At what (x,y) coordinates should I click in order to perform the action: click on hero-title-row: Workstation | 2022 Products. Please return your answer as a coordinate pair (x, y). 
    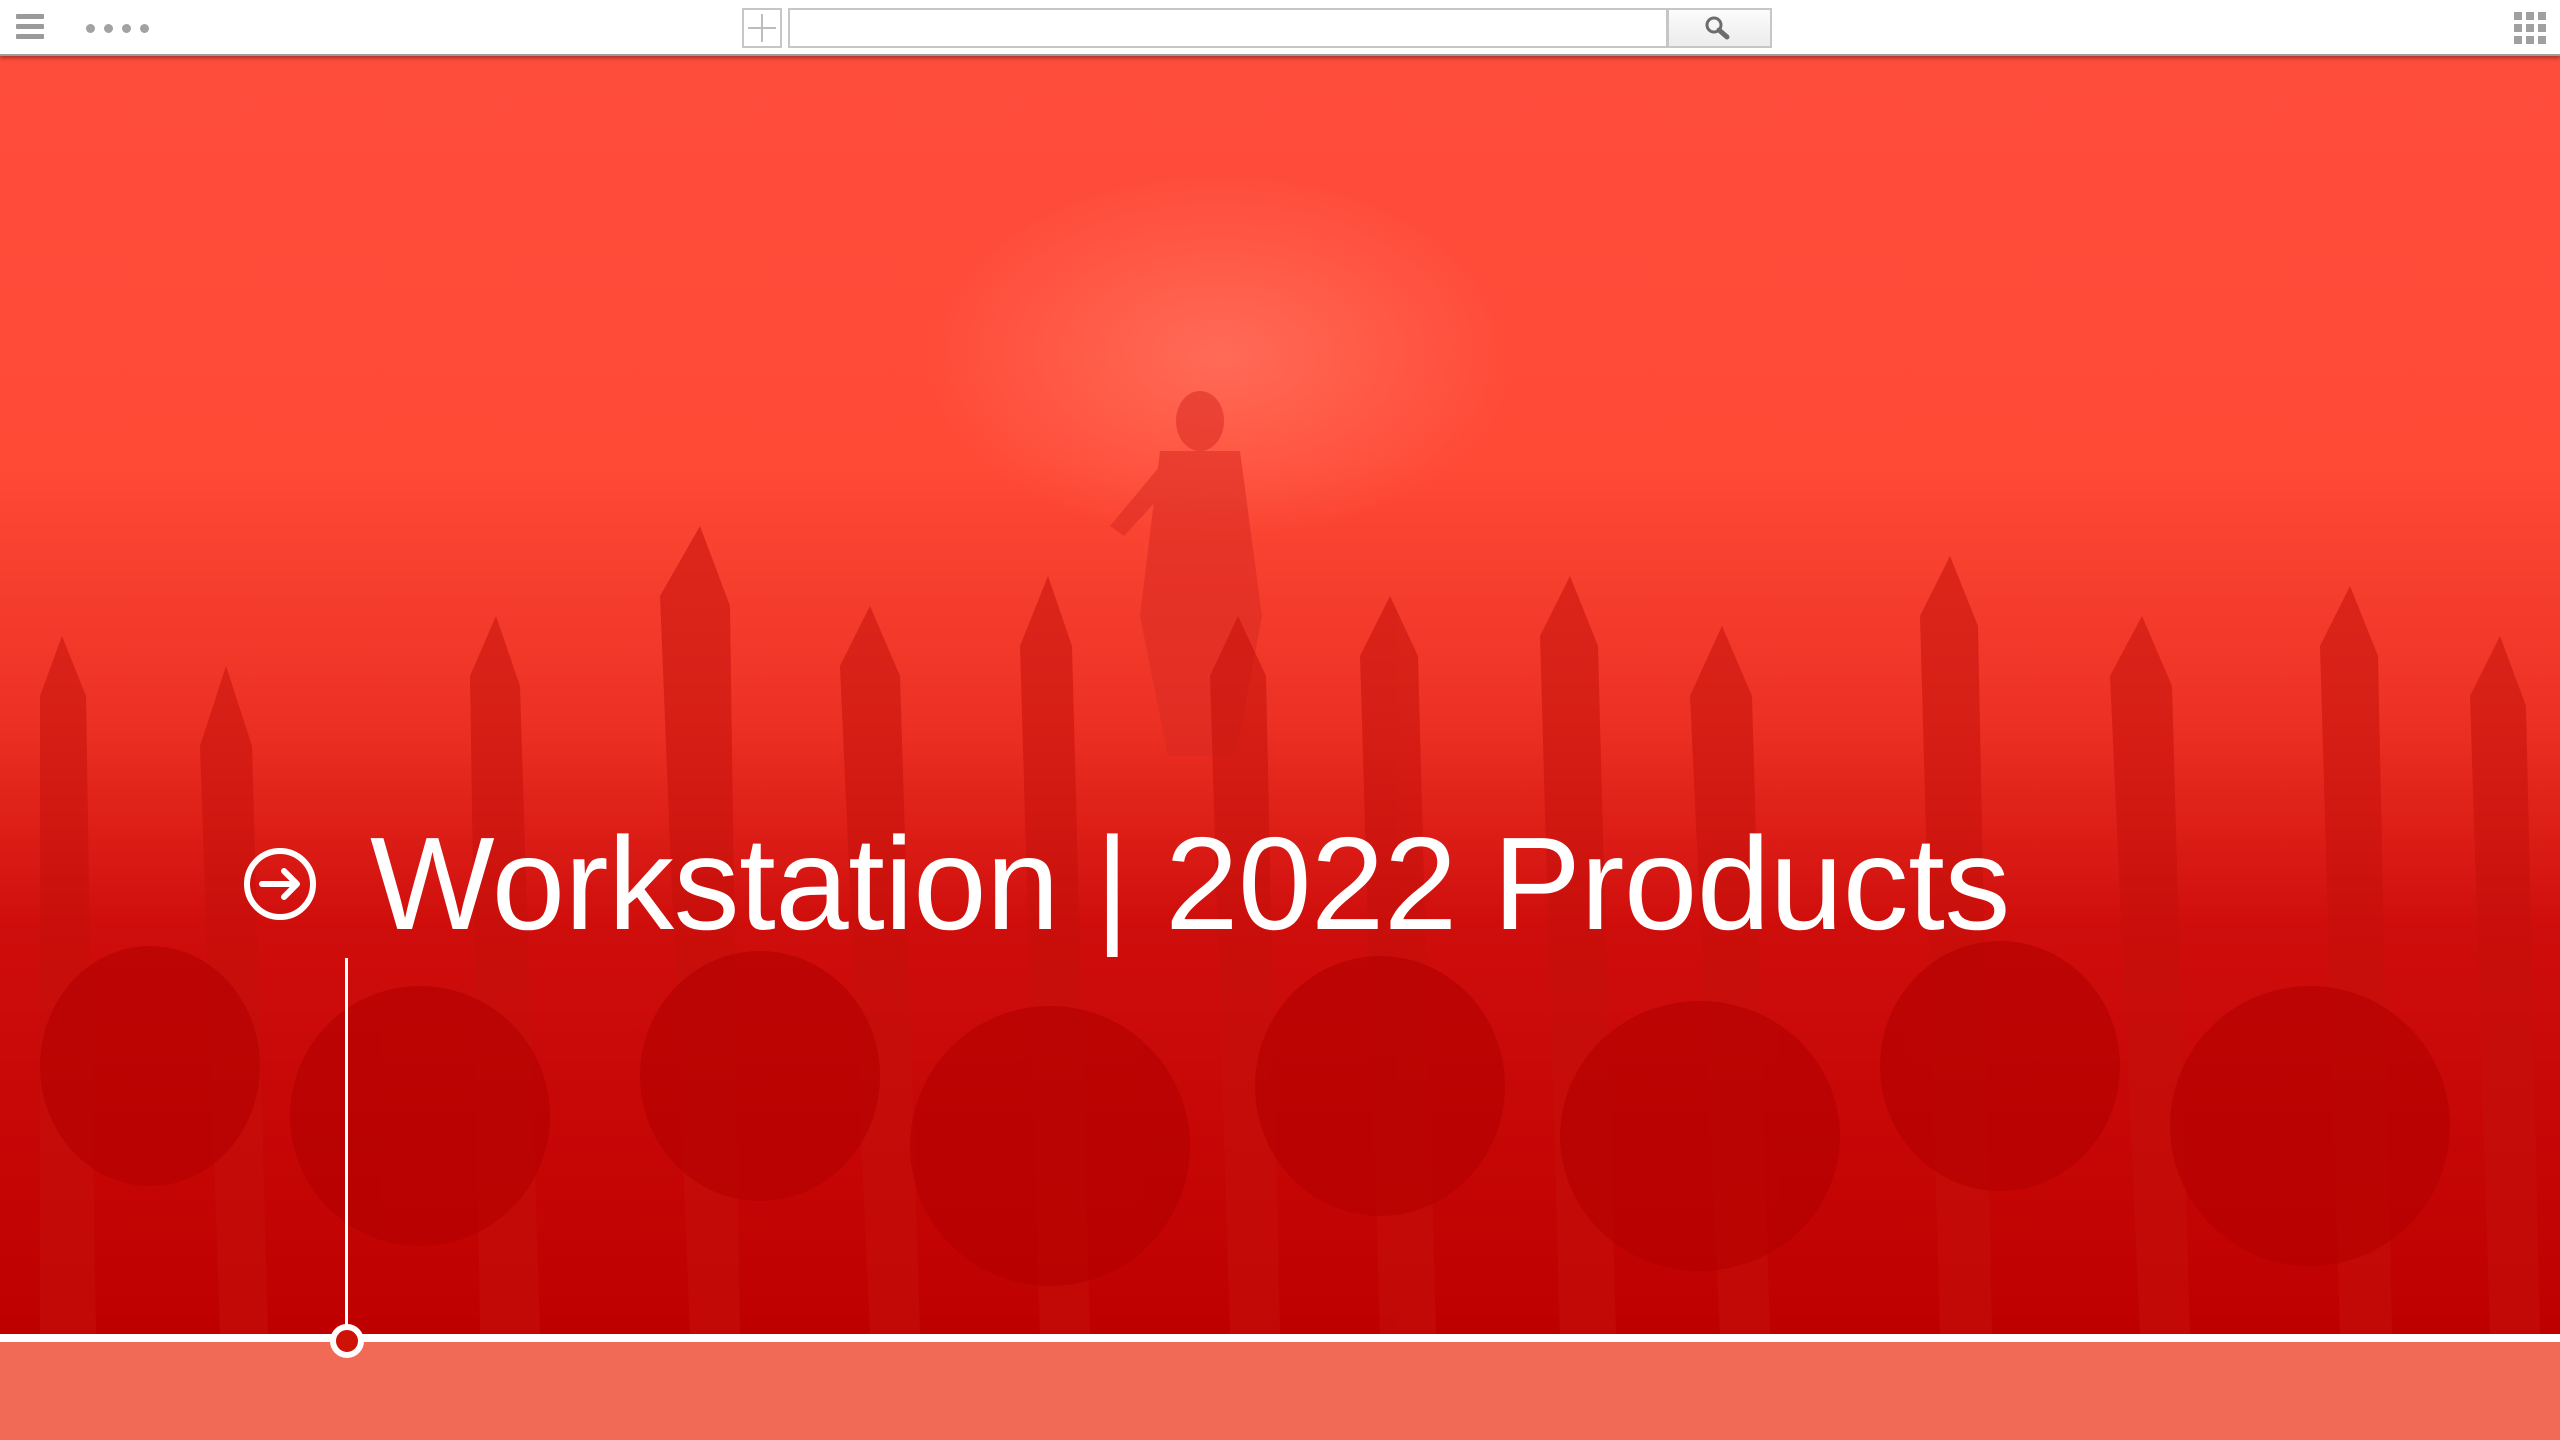
    Looking at the image, I should click on (1126, 884).